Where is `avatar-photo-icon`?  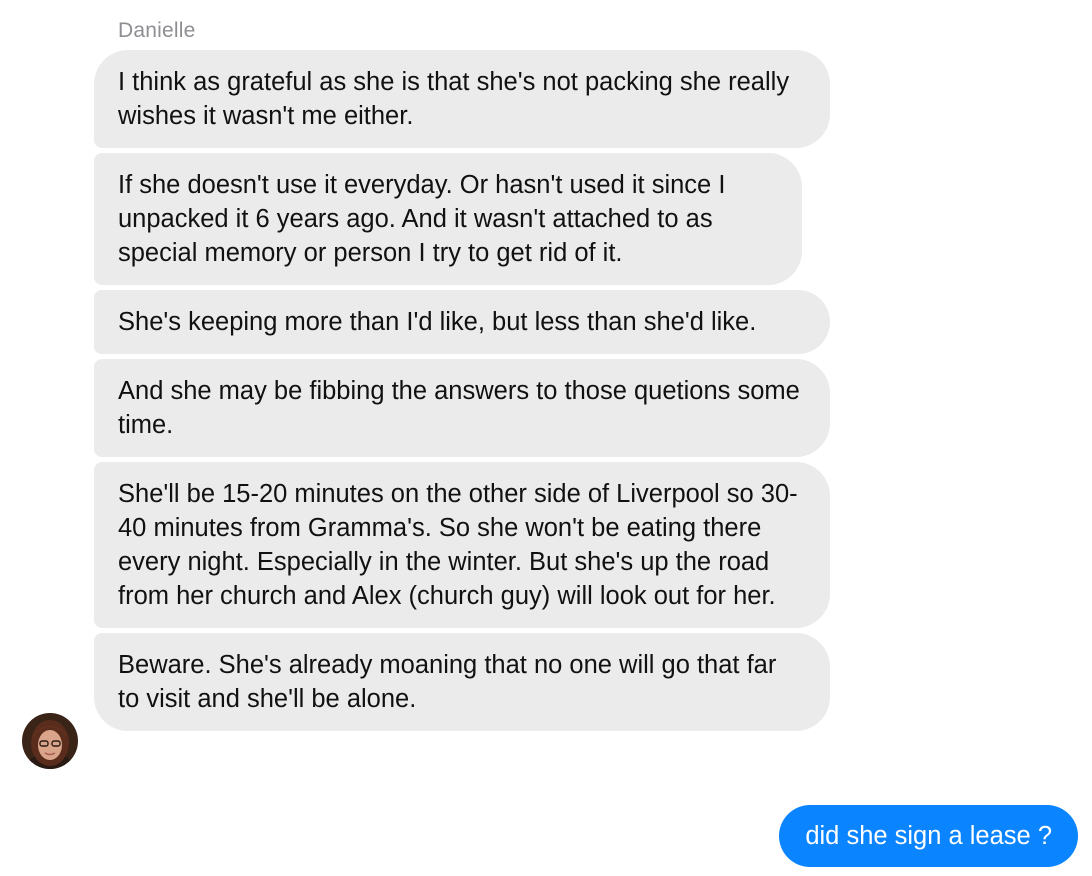 avatar-photo-icon is located at coordinates (50, 741).